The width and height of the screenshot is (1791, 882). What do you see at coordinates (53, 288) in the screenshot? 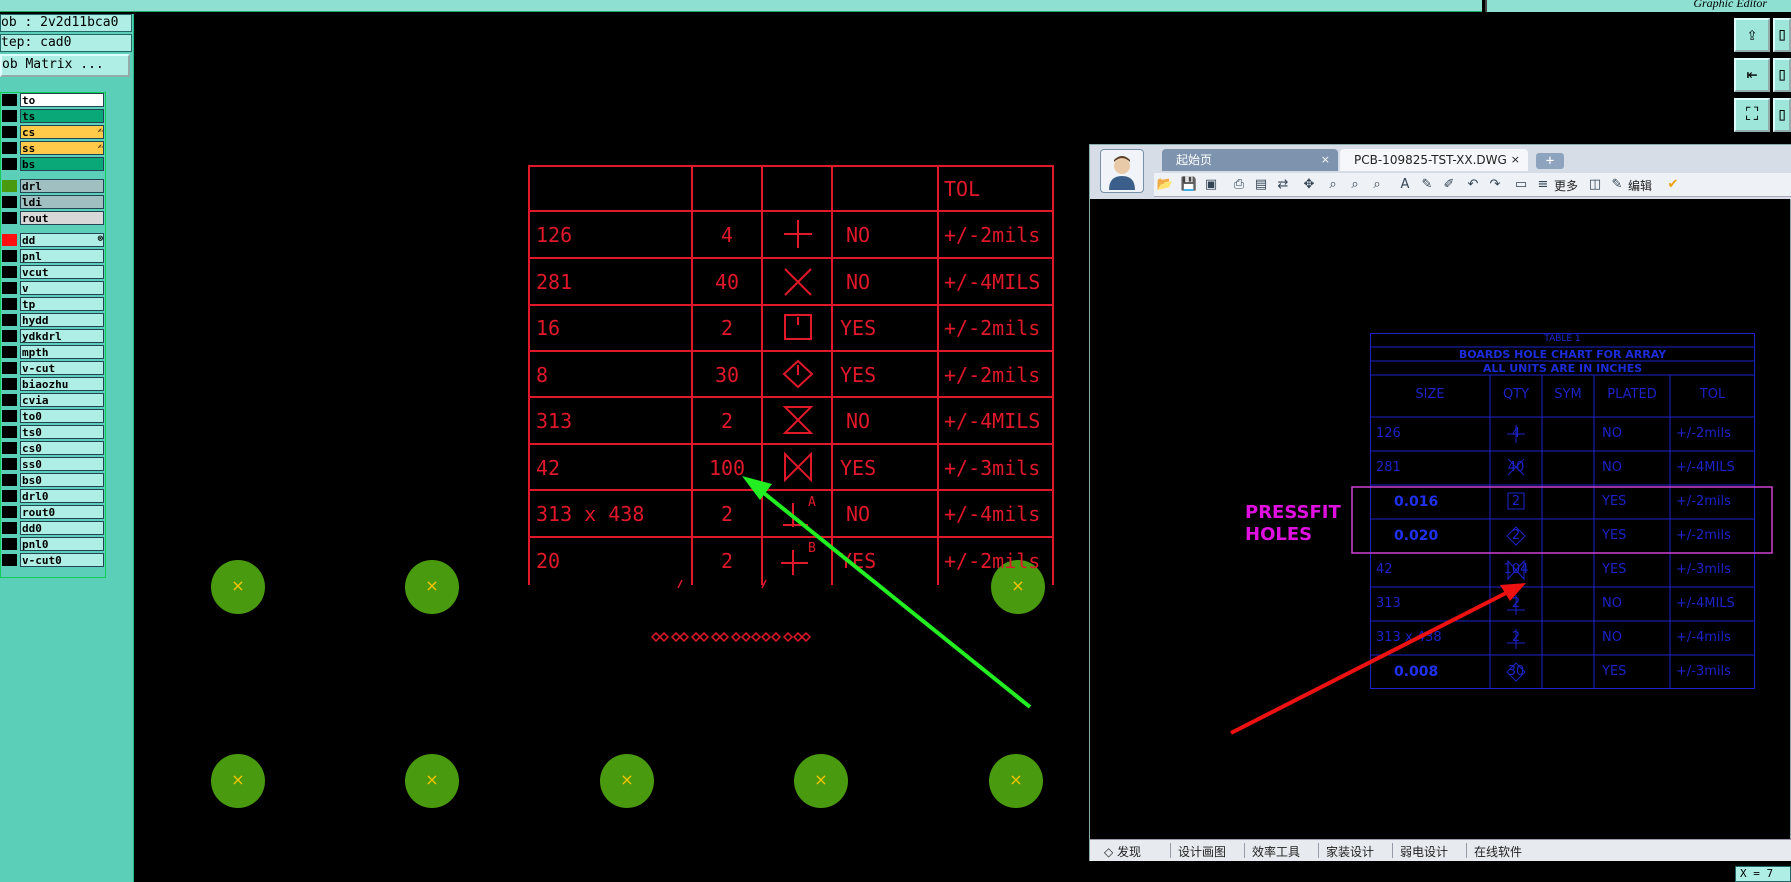
I see `layer-row: v` at bounding box center [53, 288].